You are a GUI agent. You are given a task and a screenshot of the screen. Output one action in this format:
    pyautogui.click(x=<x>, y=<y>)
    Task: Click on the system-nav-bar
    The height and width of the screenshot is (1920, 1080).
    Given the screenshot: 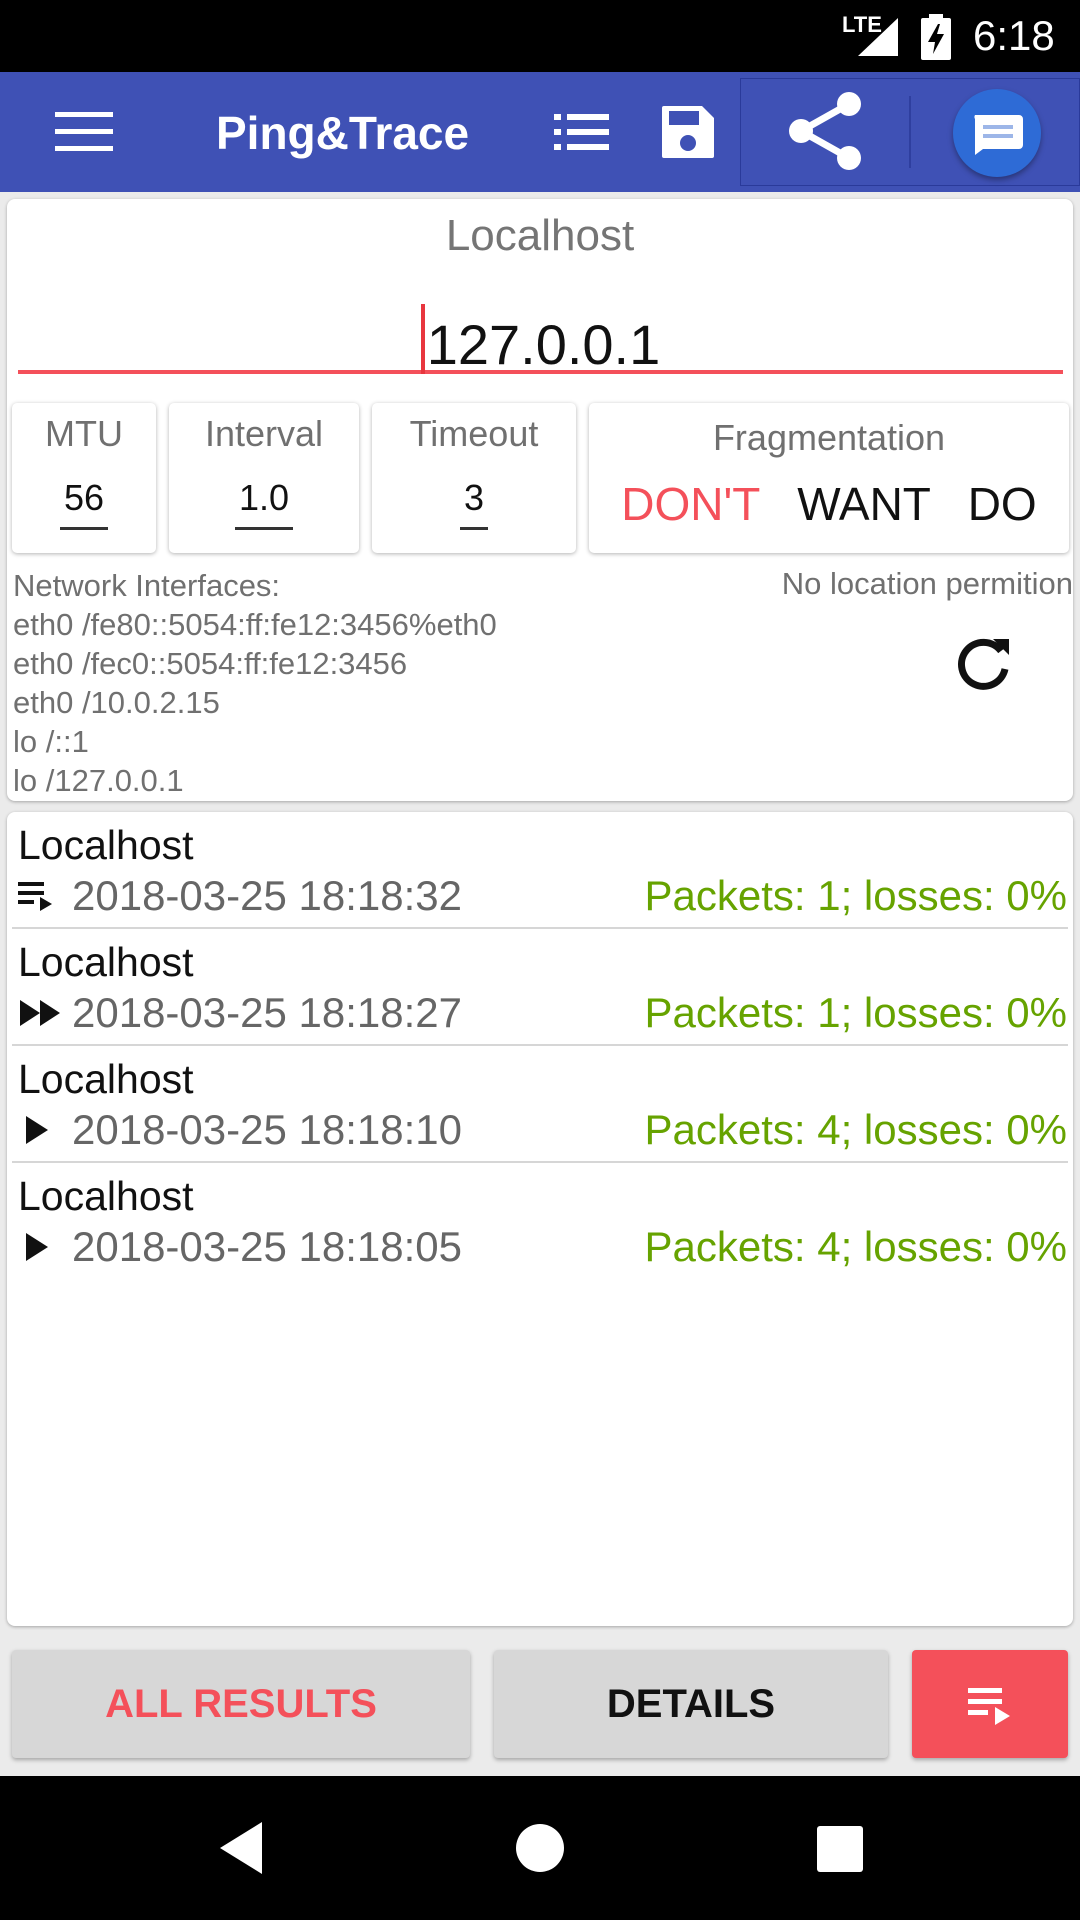 What is the action you would take?
    pyautogui.click(x=540, y=1848)
    